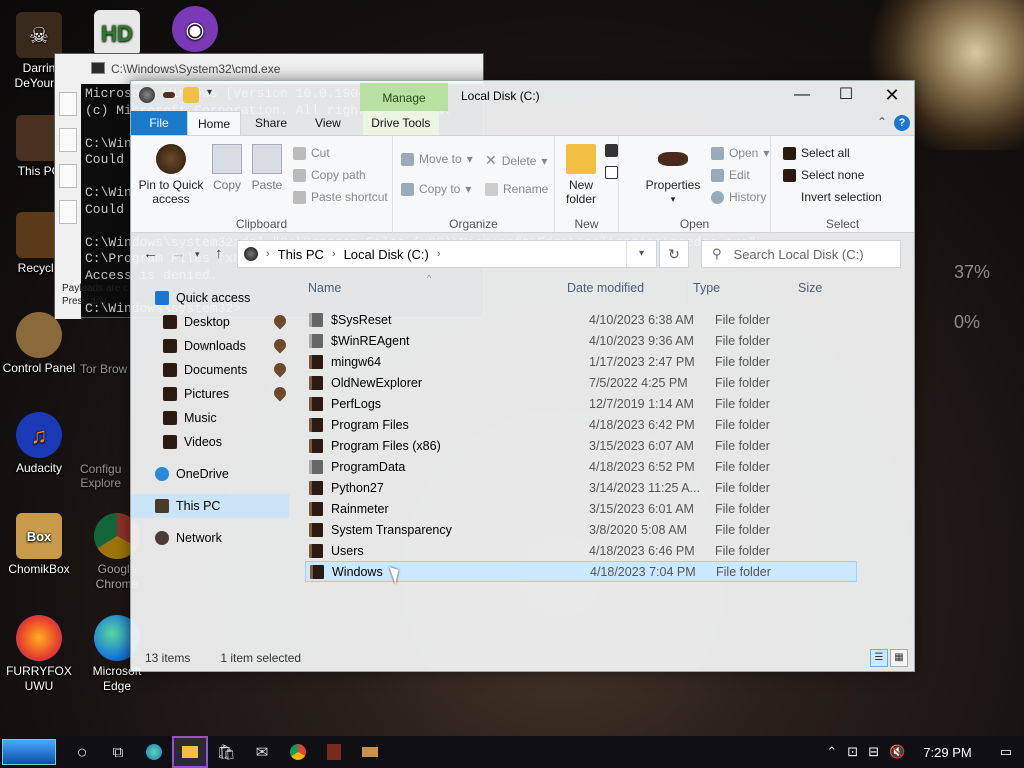 The height and width of the screenshot is (768, 1024). I want to click on volume-muted-icon: 🔇, so click(897, 752).